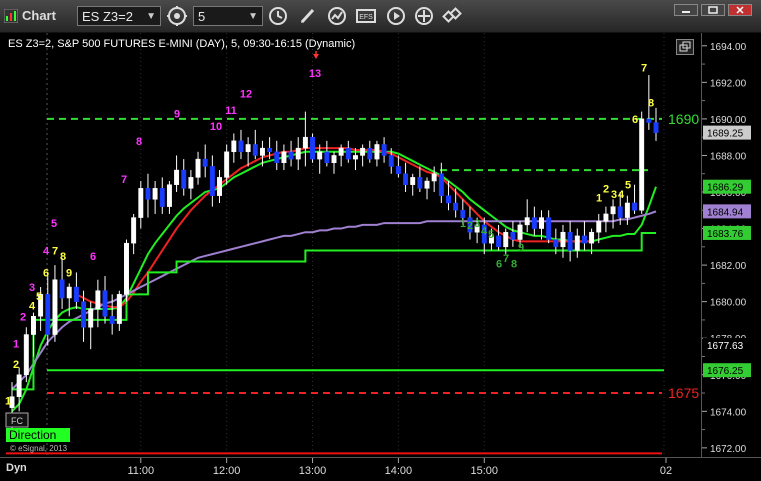 The width and height of the screenshot is (761, 481). What do you see at coordinates (337, 16) in the screenshot?
I see `indicator-icon` at bounding box center [337, 16].